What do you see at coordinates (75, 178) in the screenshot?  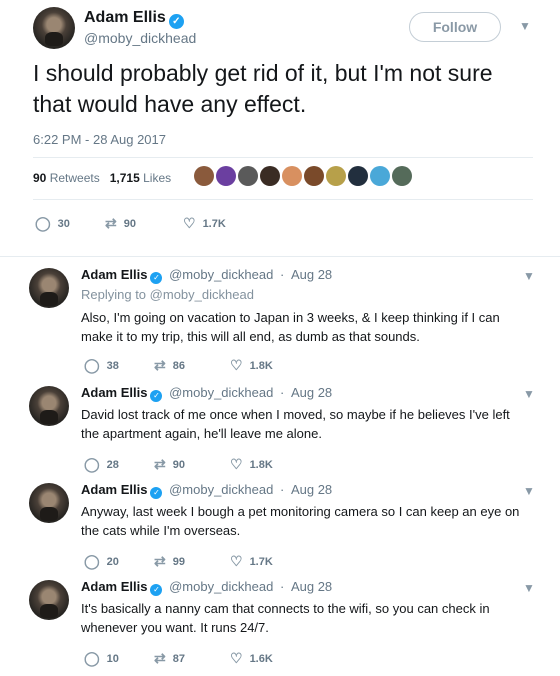 I see `retweets-label: Retweets` at bounding box center [75, 178].